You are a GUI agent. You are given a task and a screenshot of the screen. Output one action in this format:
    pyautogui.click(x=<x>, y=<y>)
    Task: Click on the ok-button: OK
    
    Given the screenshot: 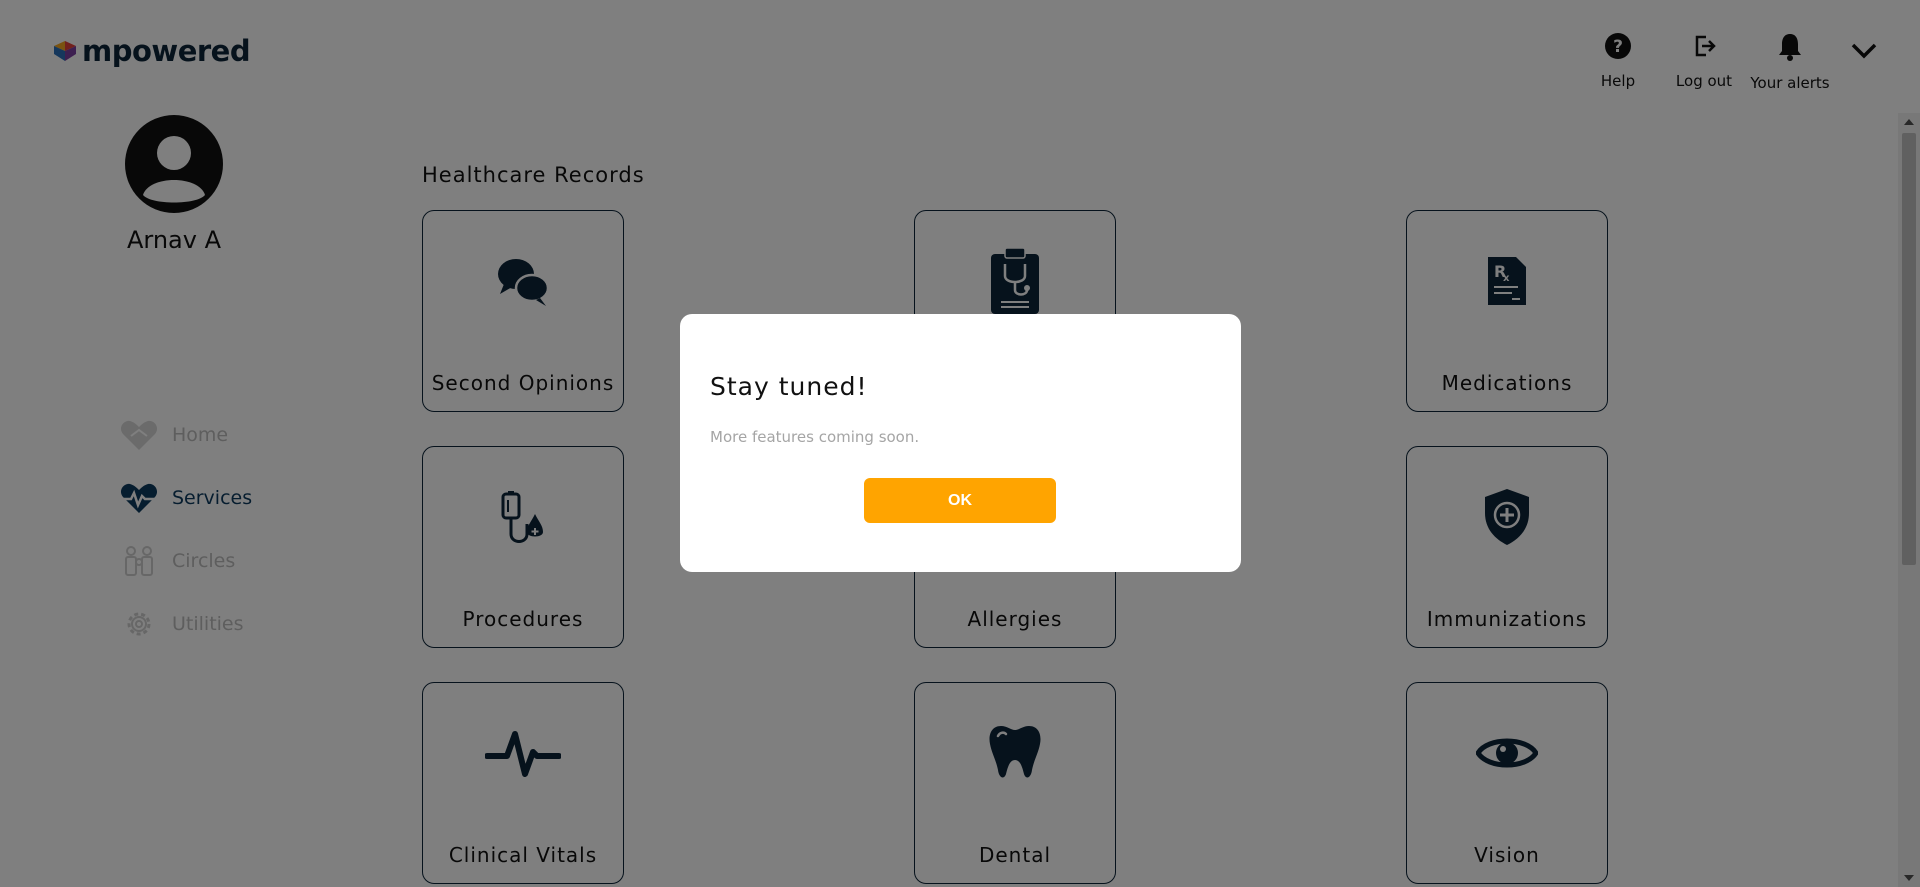 What is the action you would take?
    pyautogui.click(x=960, y=500)
    